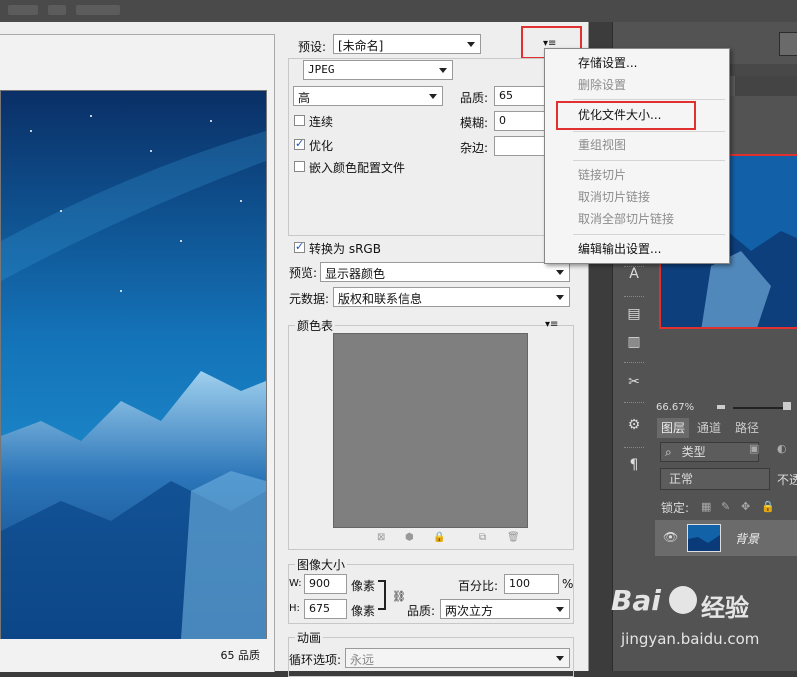  I want to click on web-shift-icon: ⬢, so click(411, 538).